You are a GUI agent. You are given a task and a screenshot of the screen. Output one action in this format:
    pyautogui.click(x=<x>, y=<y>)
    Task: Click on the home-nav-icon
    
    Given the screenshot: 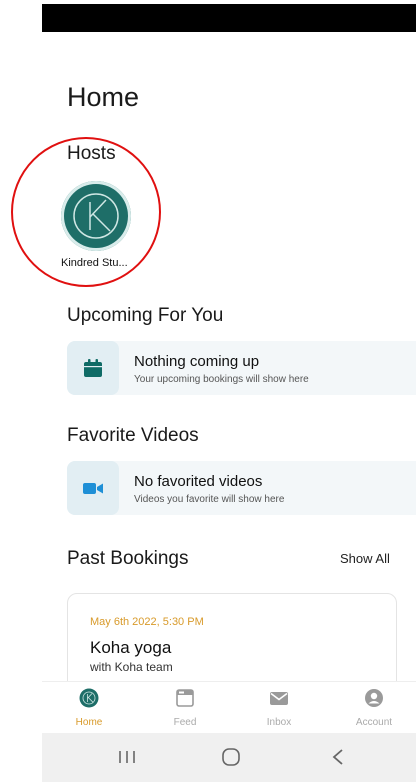 What is the action you would take?
    pyautogui.click(x=231, y=757)
    